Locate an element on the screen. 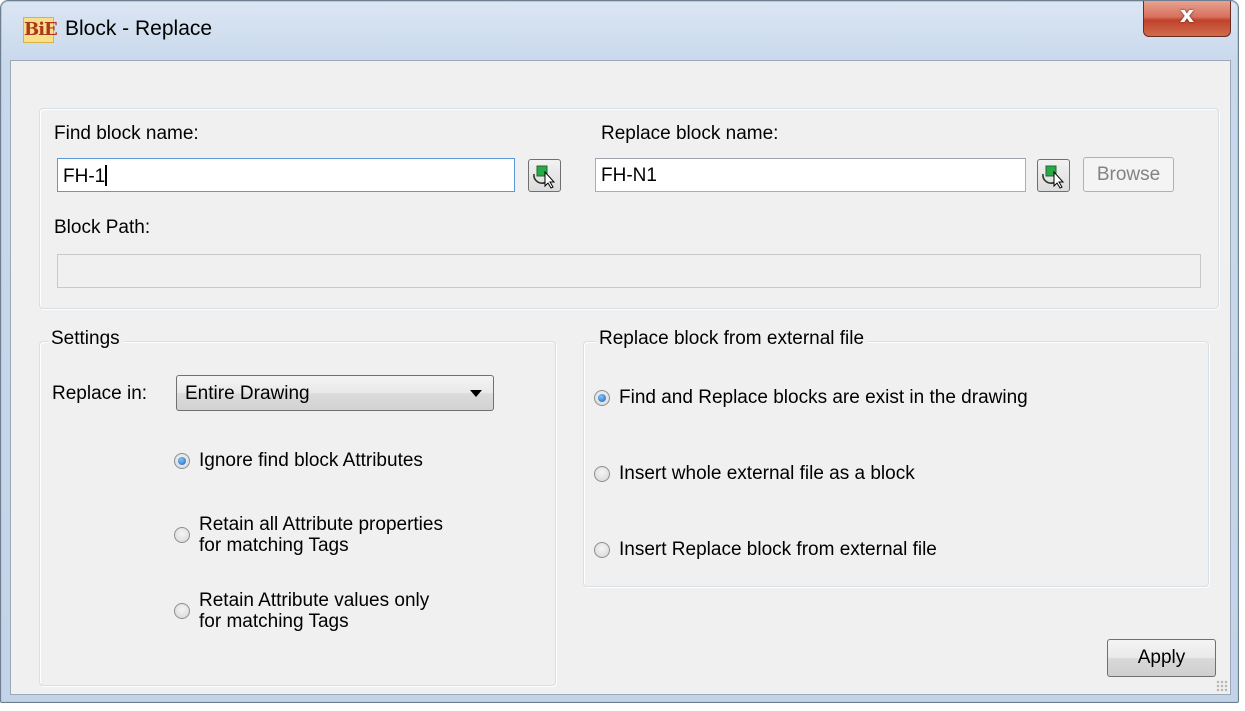 The height and width of the screenshot is (711, 1245). radio-ignore-attributes: Ignore find block Attributes is located at coordinates (298, 460).